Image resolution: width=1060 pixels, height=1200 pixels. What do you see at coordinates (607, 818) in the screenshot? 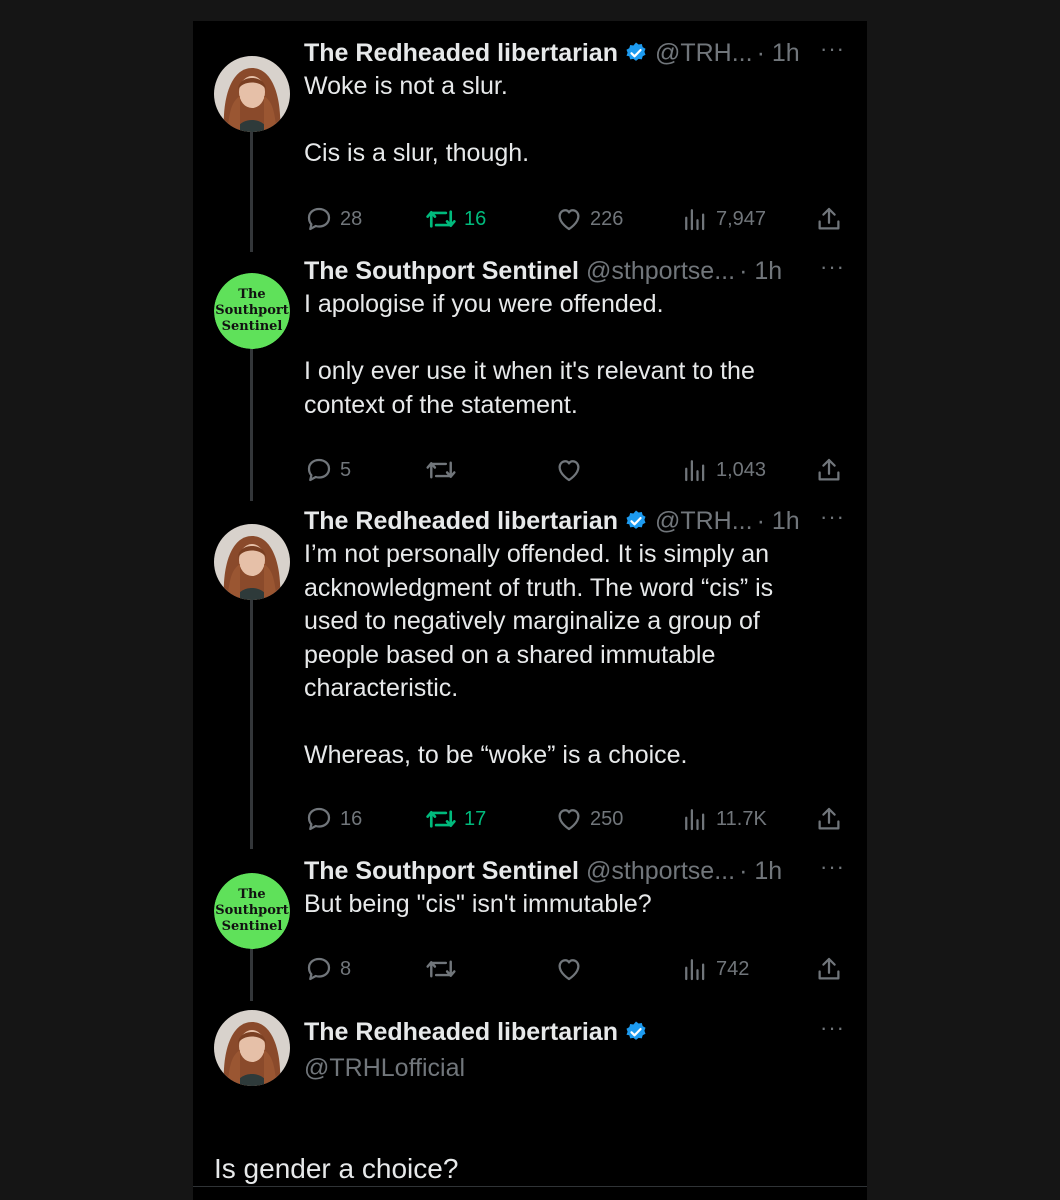
I see `like-count: 250` at bounding box center [607, 818].